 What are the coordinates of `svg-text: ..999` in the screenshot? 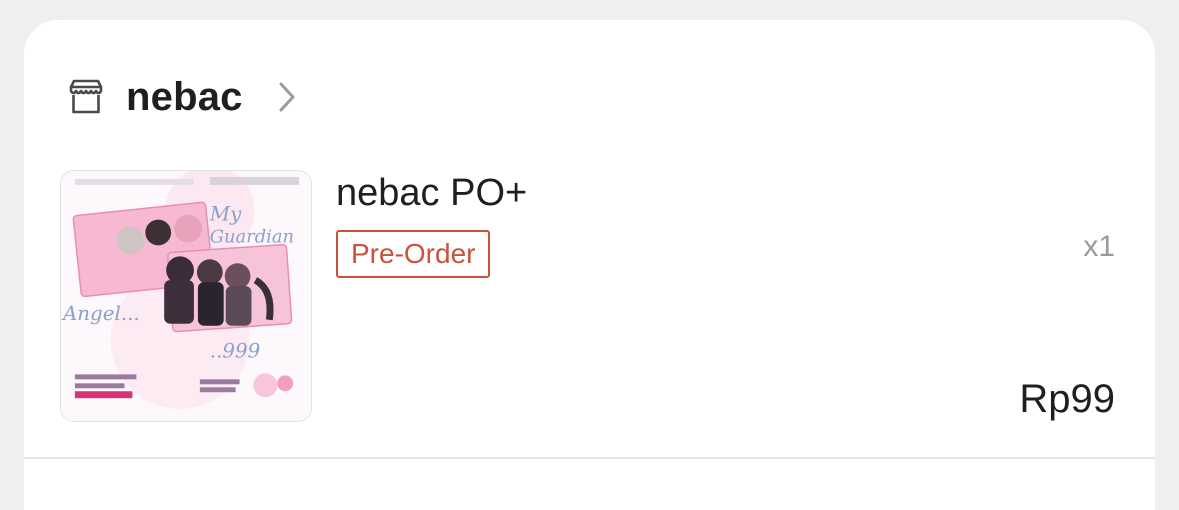 It's located at (235, 351).